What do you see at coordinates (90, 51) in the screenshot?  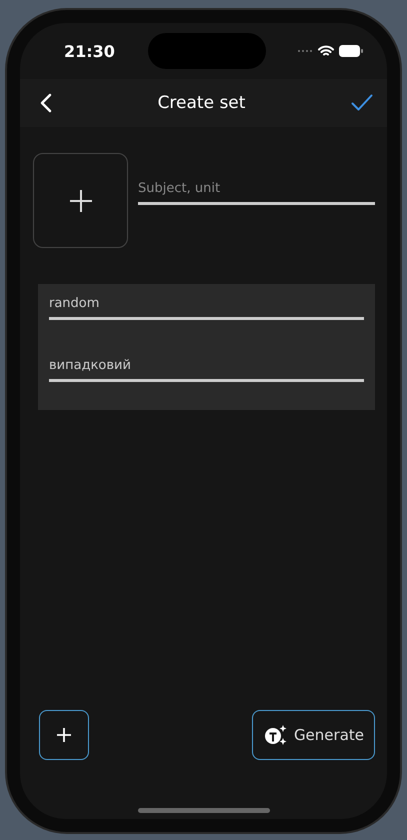 I see `status-time: 21:30` at bounding box center [90, 51].